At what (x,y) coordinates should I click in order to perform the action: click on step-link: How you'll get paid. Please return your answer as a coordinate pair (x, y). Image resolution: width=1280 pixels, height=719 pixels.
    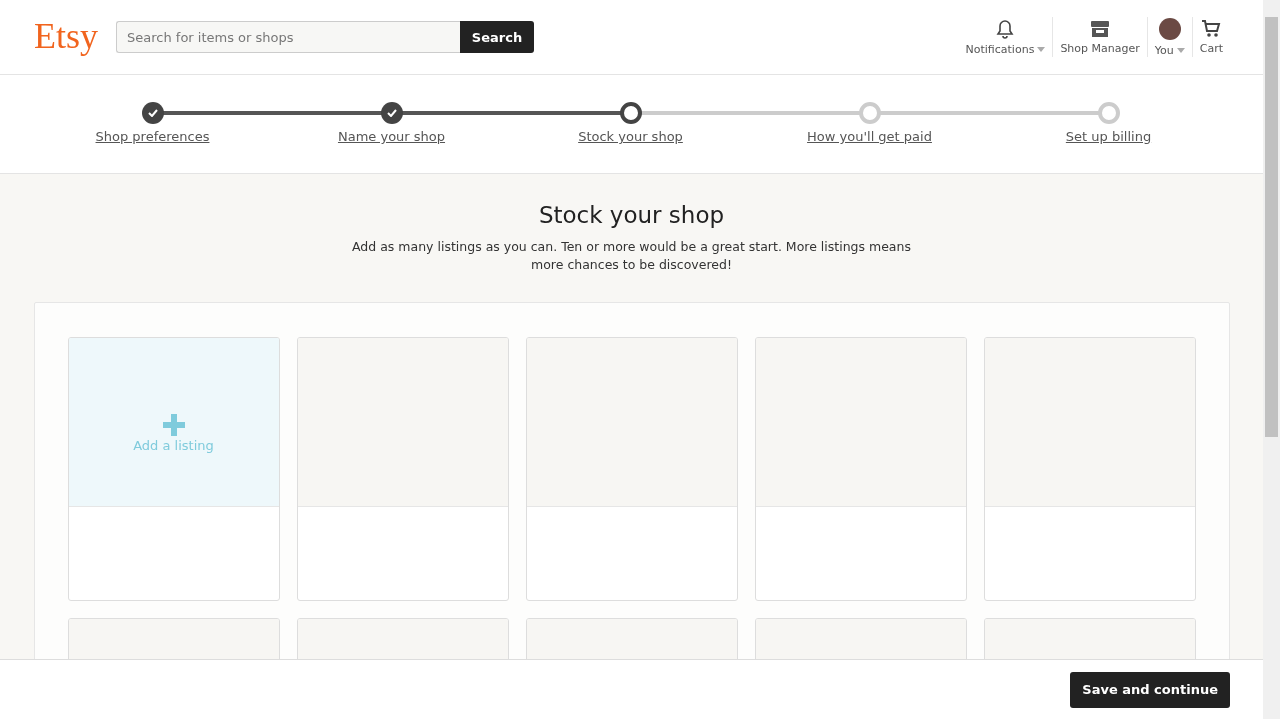
    Looking at the image, I should click on (869, 136).